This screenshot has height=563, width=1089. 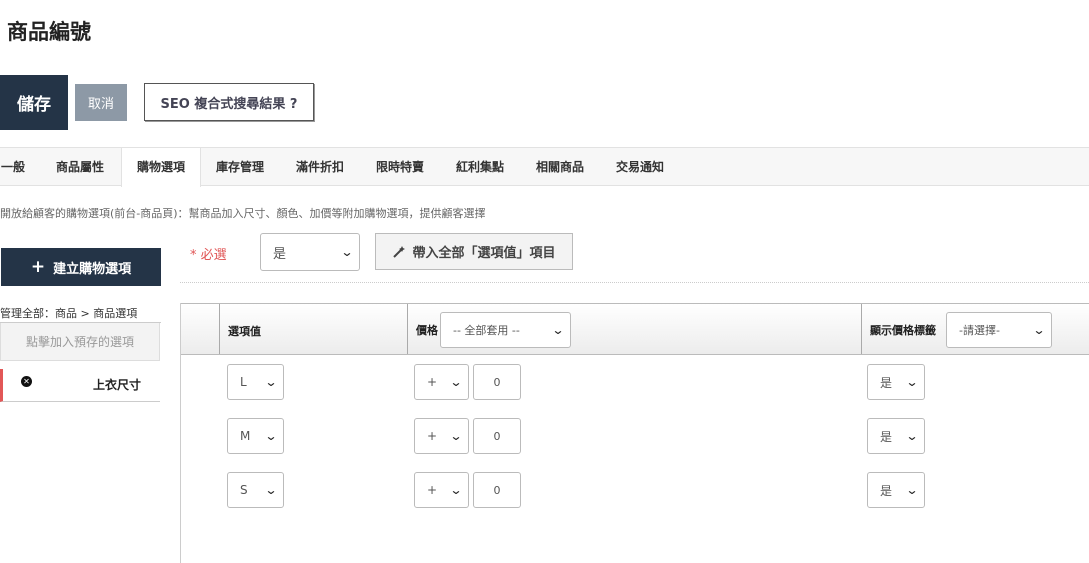 What do you see at coordinates (245, 436) in the screenshot?
I see `option-value: M` at bounding box center [245, 436].